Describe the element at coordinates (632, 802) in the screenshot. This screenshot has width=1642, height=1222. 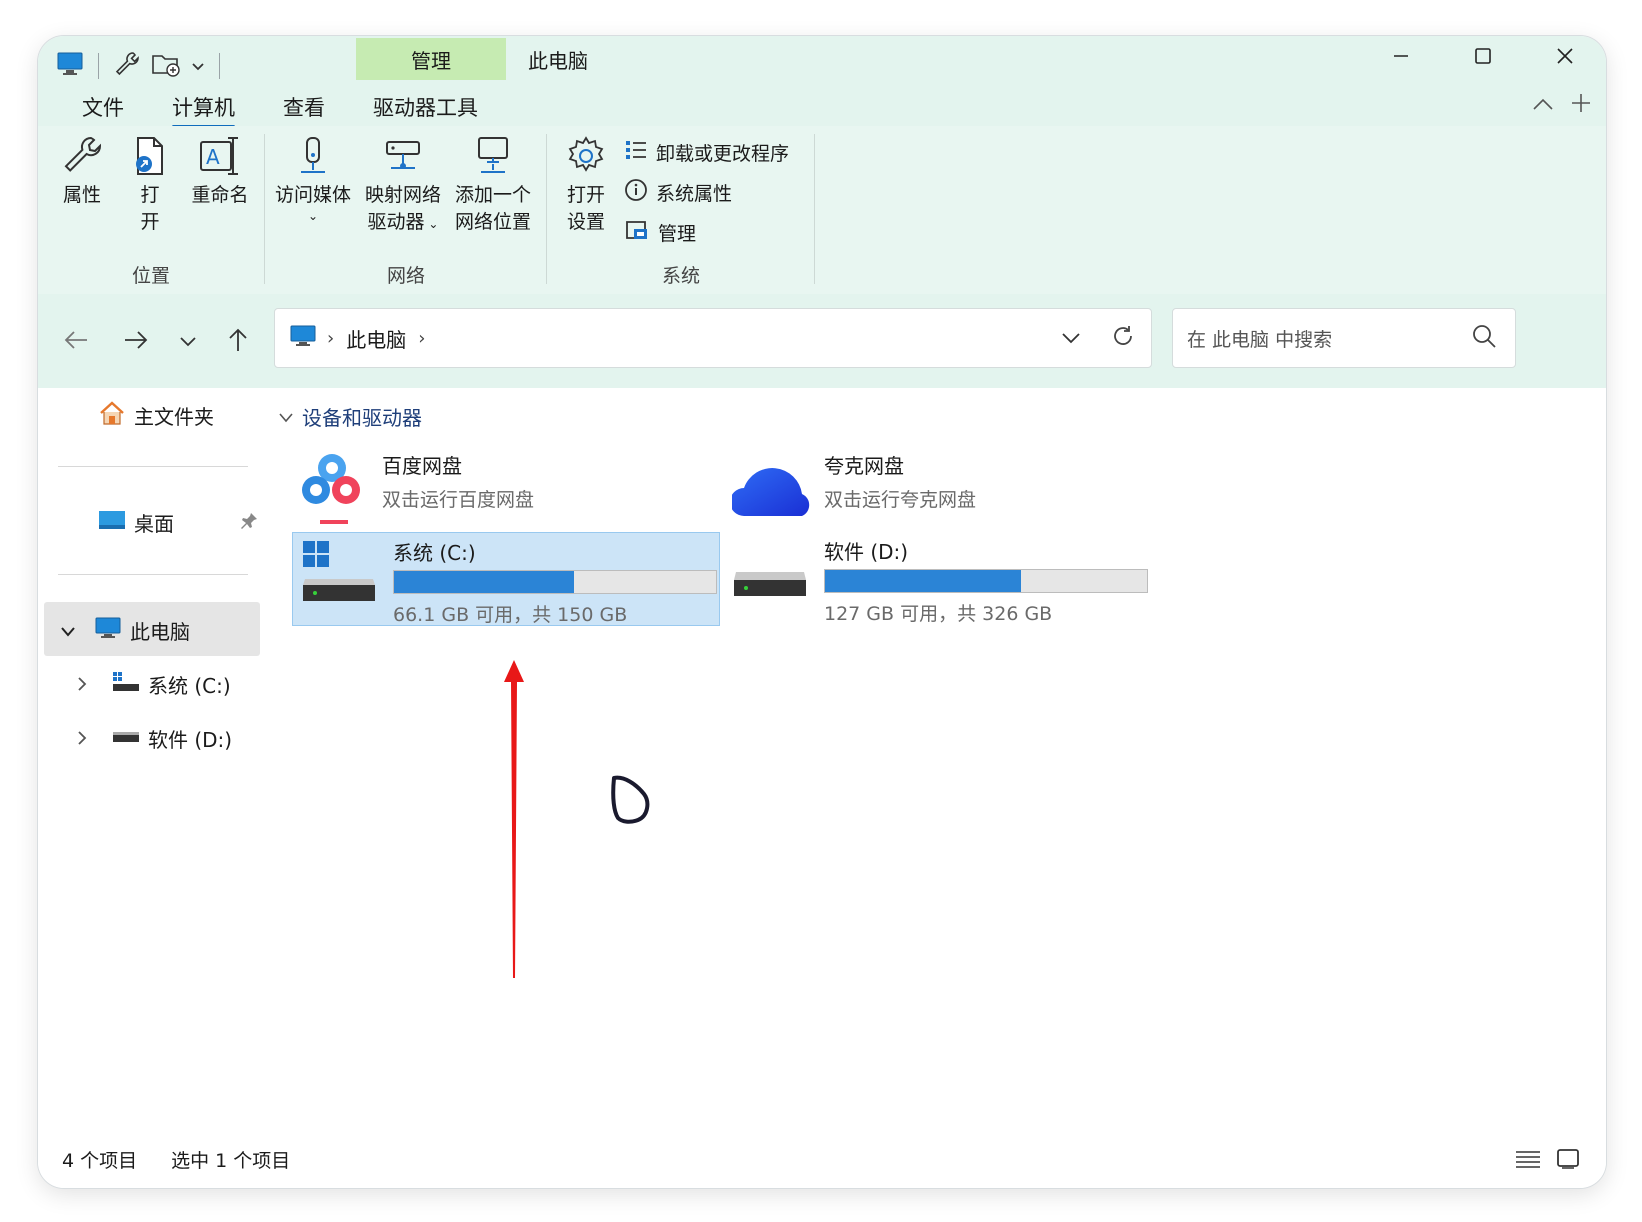
I see `mouse-cursor-icon` at that location.